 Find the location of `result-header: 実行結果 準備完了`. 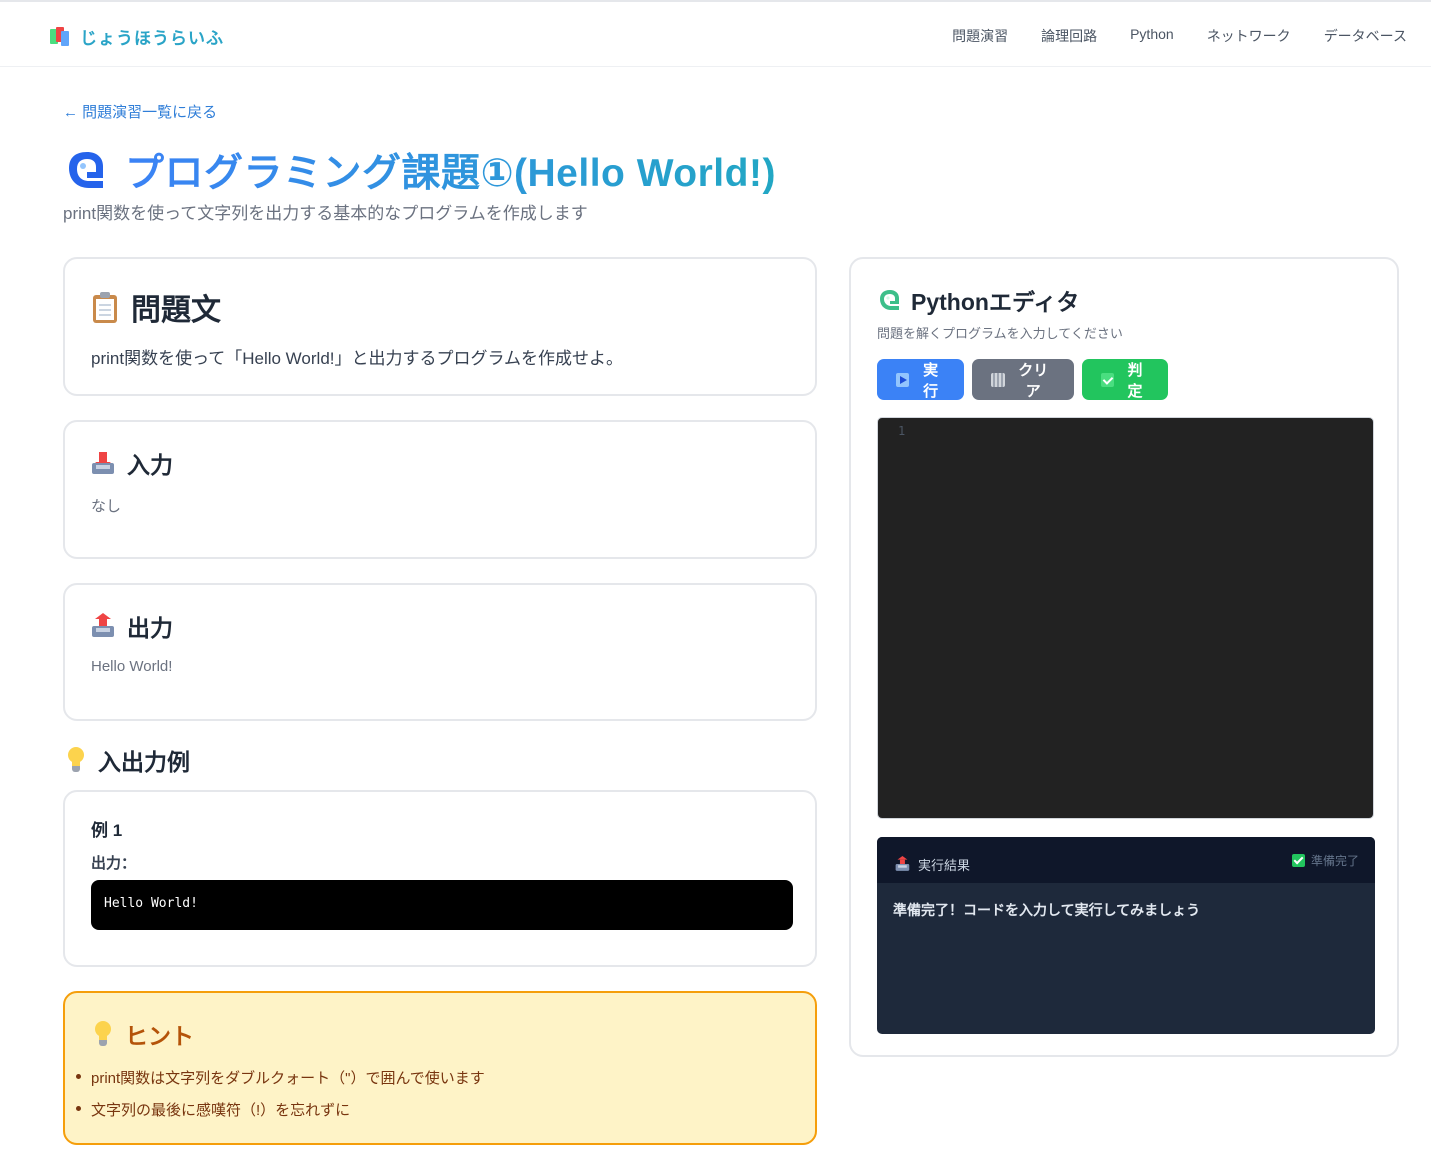

result-header: 実行結果 準備完了 is located at coordinates (1126, 860).